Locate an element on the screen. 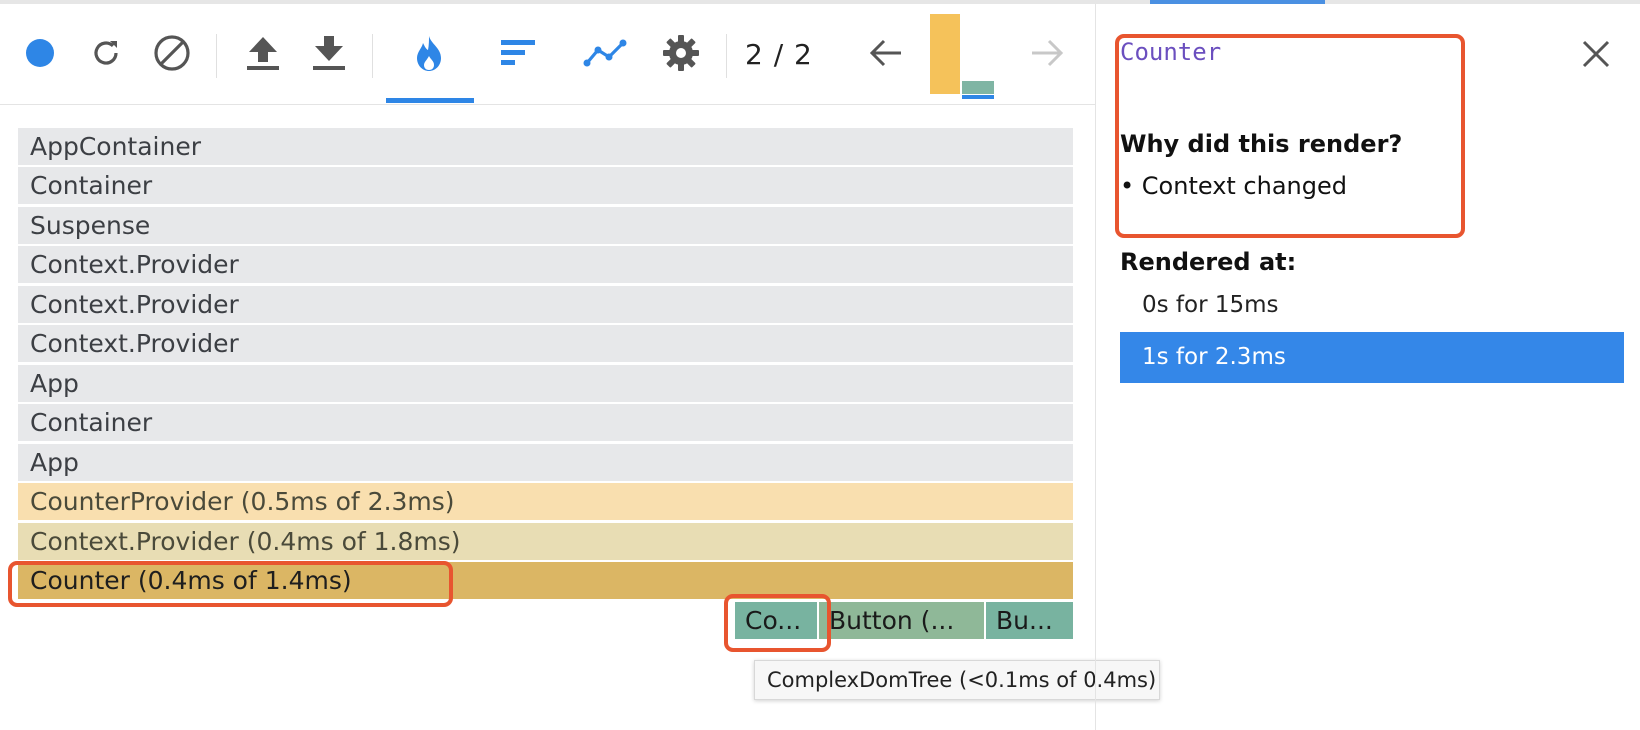 The image size is (1640, 730). commit-bar-selected is located at coordinates (978, 87).